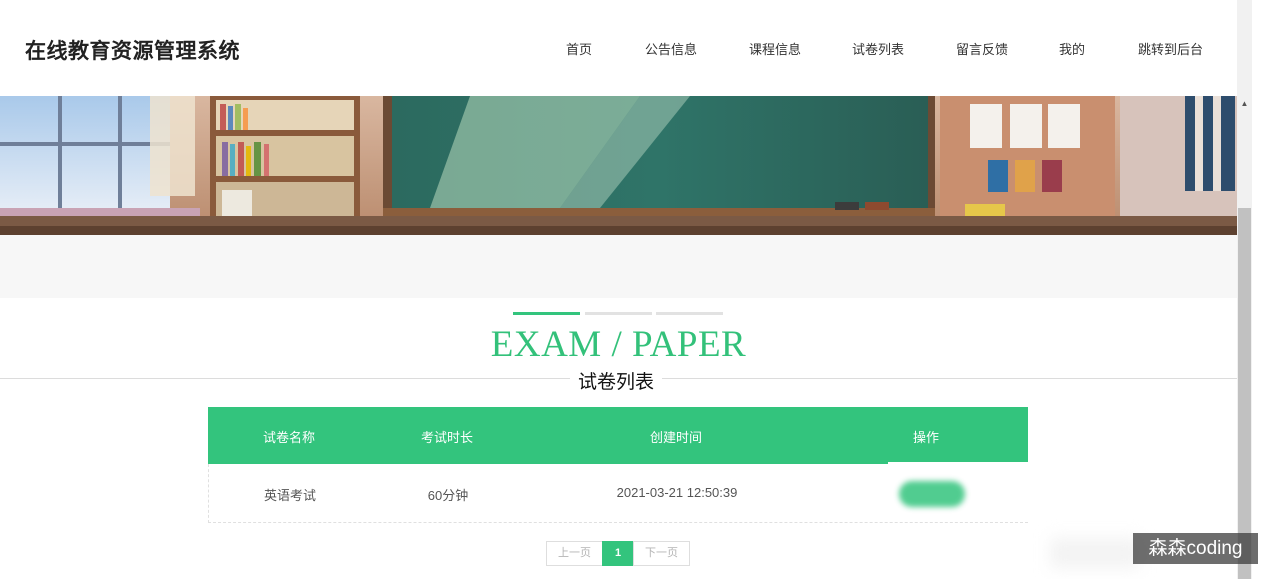 The image size is (1268, 579). I want to click on banner-bottom-band, so click(618, 266).